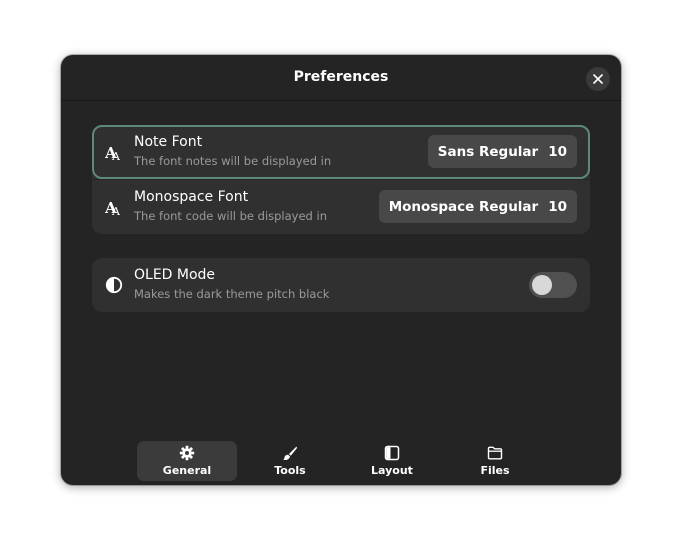 This screenshot has height=552, width=682. I want to click on dialog-title: Preferences, so click(341, 77).